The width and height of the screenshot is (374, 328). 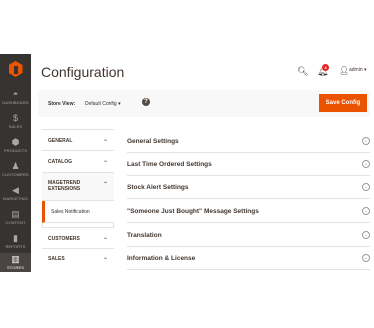 What do you see at coordinates (105, 185) in the screenshot?
I see `chevron-up-icon: ⌃` at bounding box center [105, 185].